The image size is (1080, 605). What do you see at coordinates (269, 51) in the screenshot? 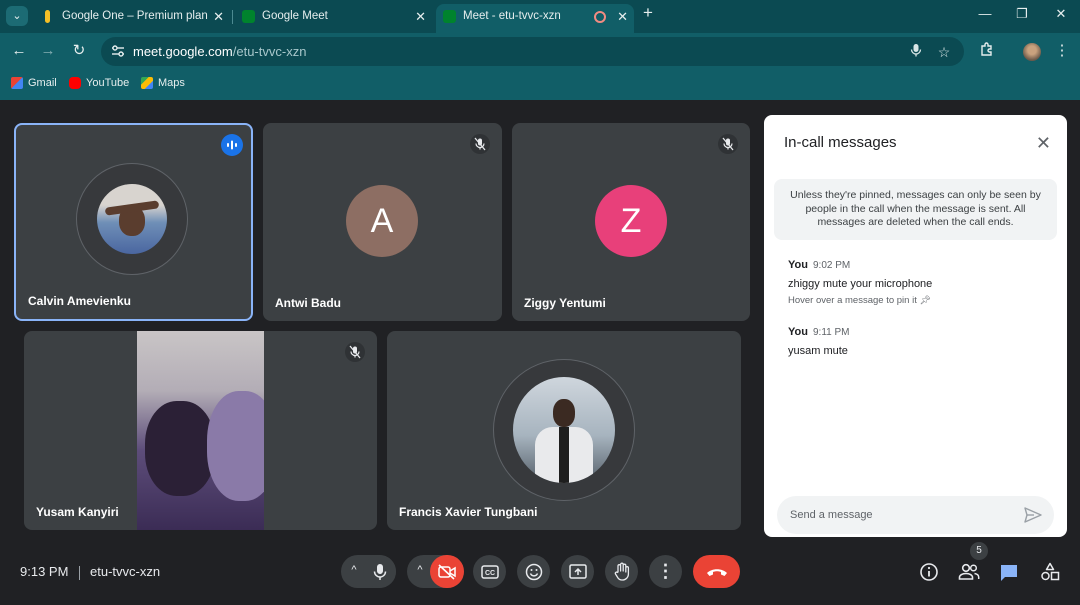
I see `url-path: /etu-tvvc-xzn` at bounding box center [269, 51].